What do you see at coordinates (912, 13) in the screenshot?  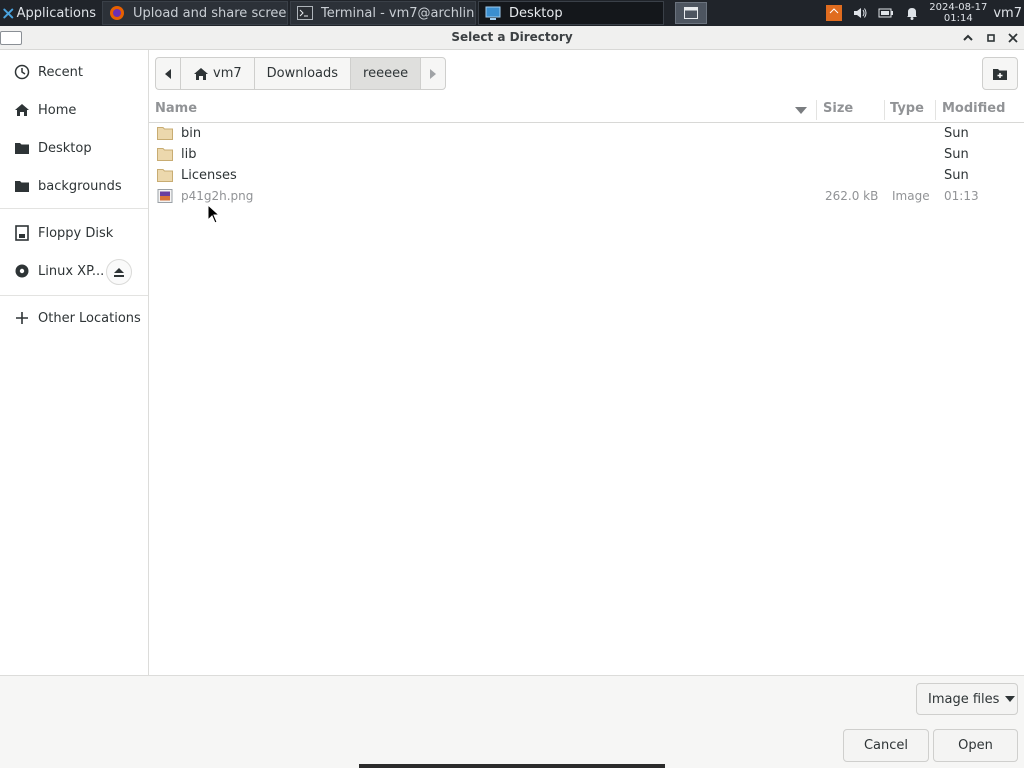 I see `notification-bell-icon` at bounding box center [912, 13].